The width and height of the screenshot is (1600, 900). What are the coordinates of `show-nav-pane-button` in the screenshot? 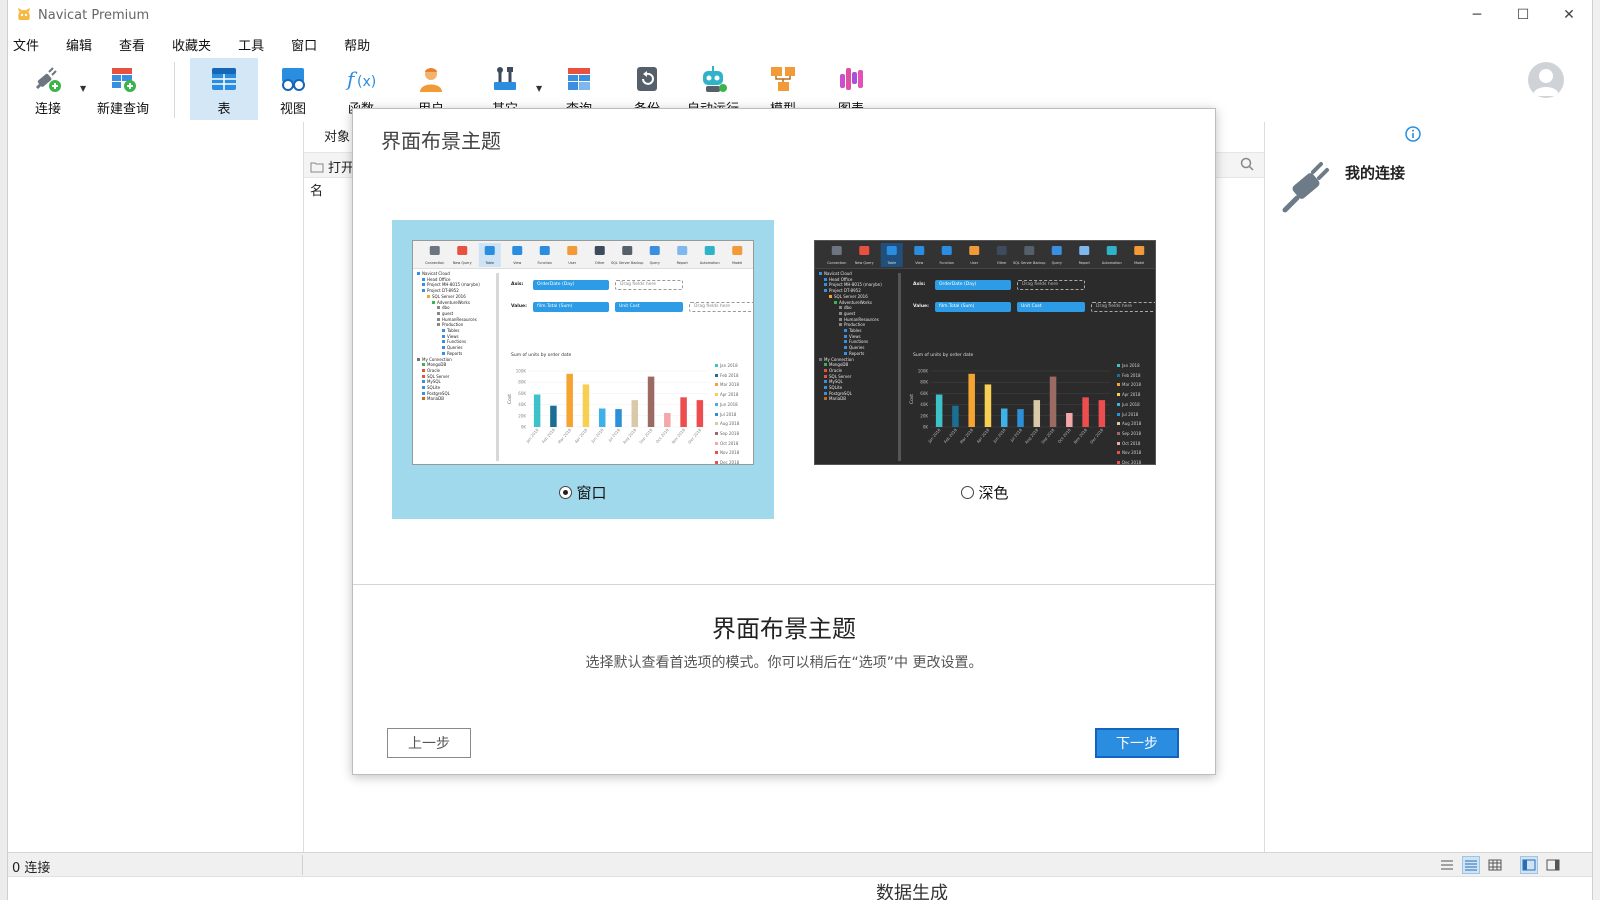 It's located at (1529, 865).